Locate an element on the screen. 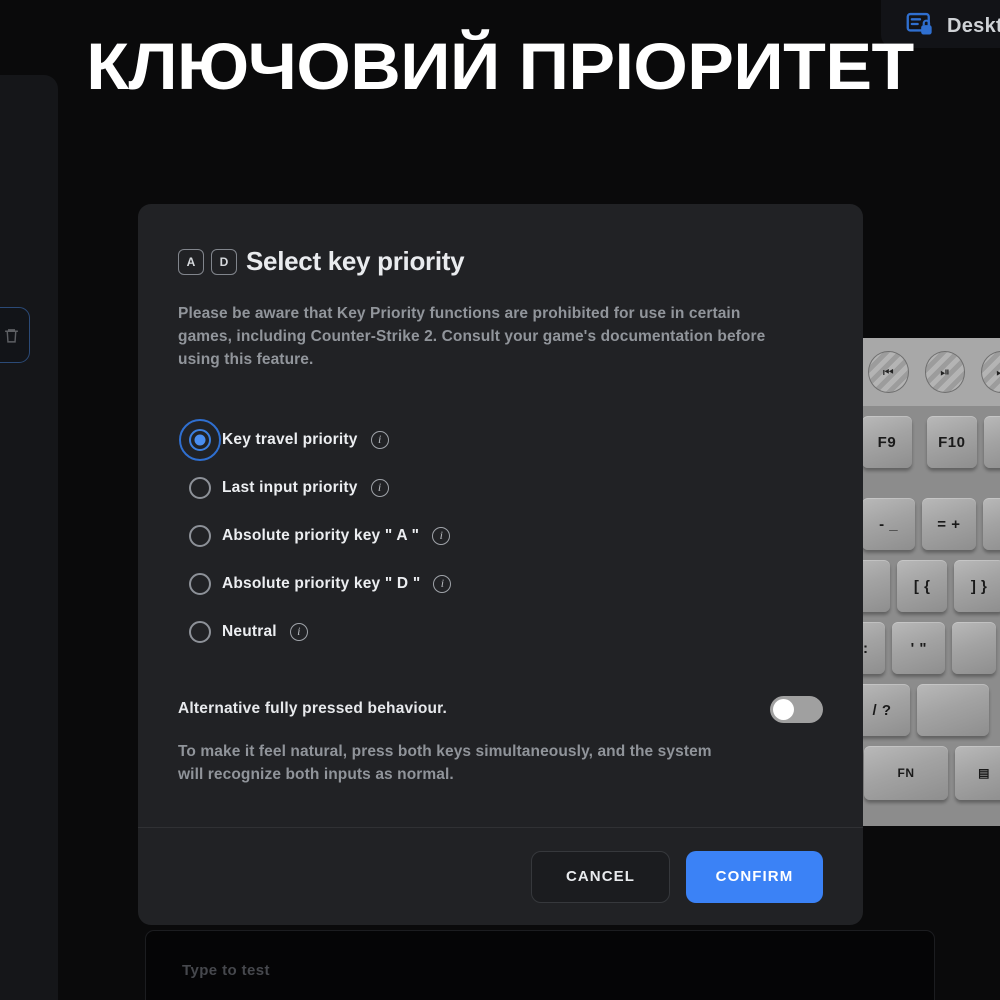 The height and width of the screenshot is (1000, 1000). keycap-backspace is located at coordinates (991, 524).